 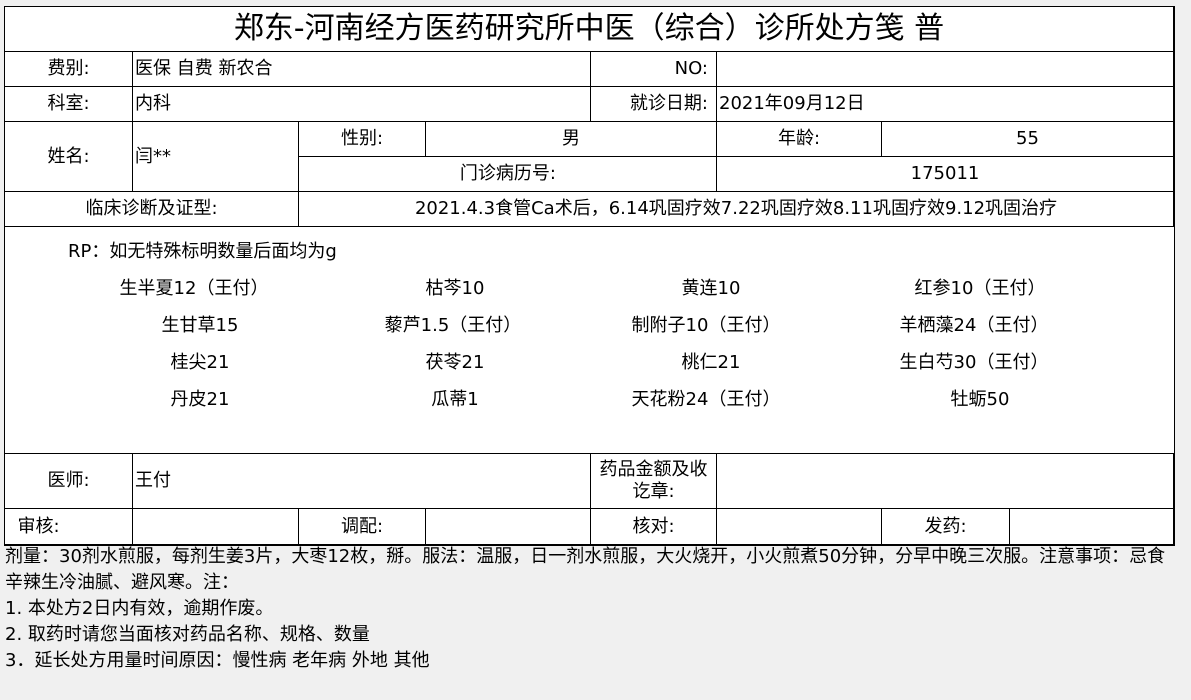 What do you see at coordinates (711, 362) in the screenshot?
I see `herb-item: 桃仁21` at bounding box center [711, 362].